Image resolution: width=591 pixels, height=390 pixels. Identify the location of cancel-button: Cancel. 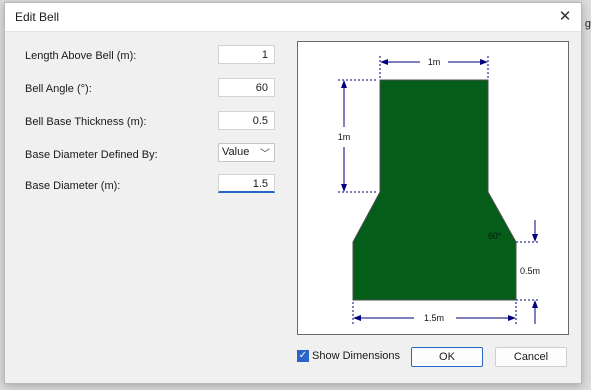
(531, 357).